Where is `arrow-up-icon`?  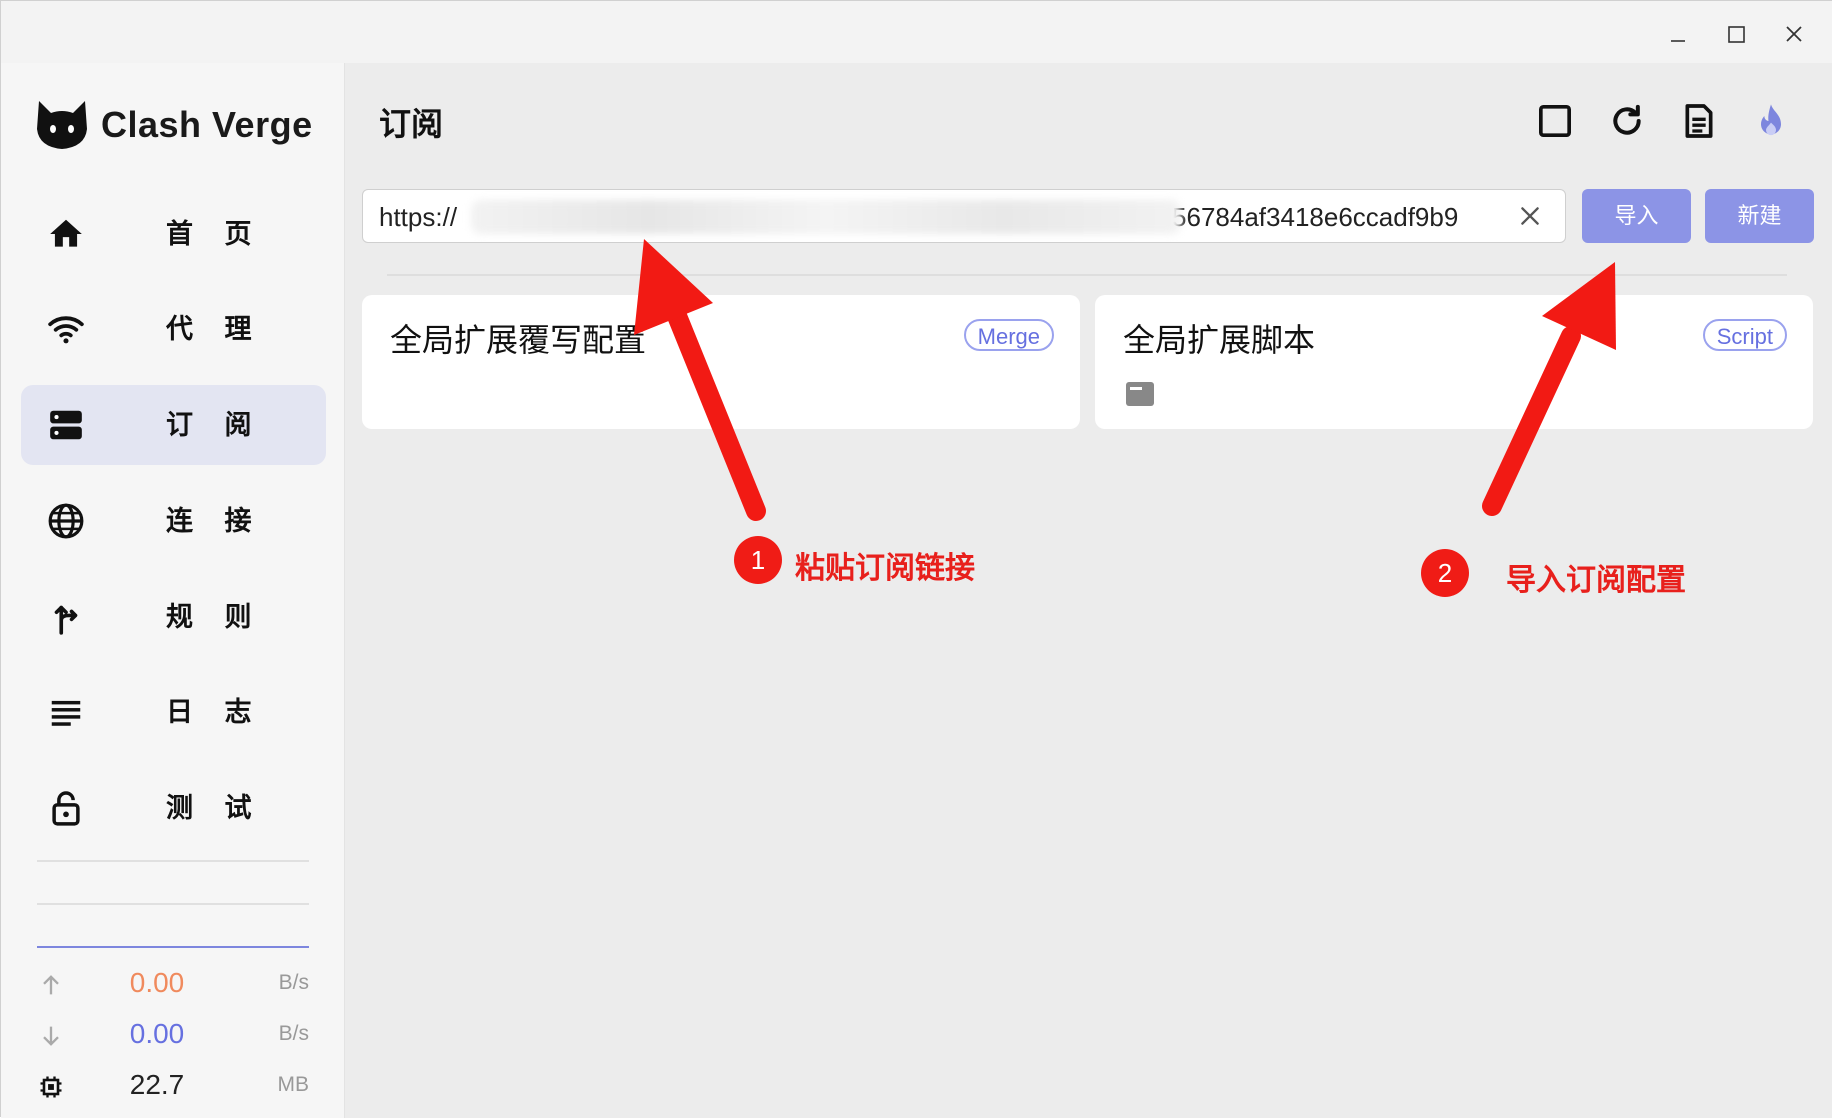 arrow-up-icon is located at coordinates (51, 985).